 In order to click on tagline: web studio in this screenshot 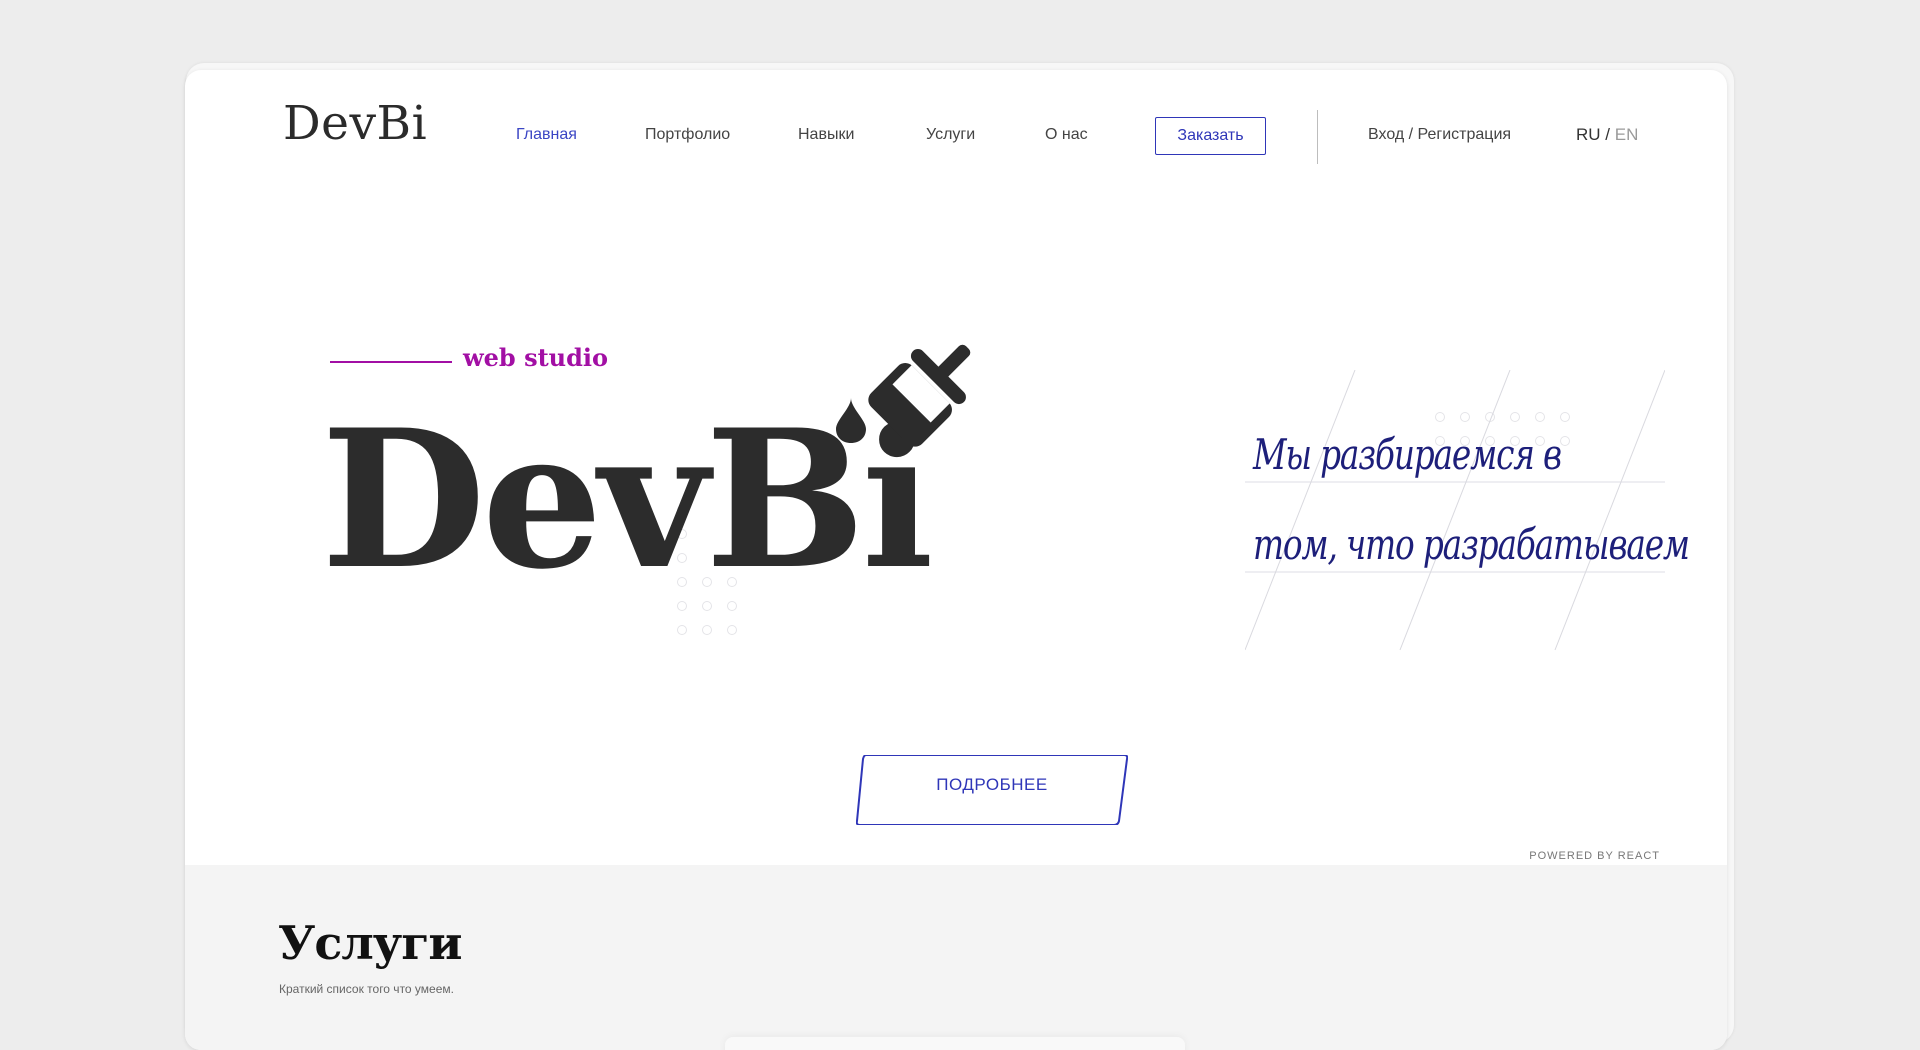, I will do `click(536, 357)`.